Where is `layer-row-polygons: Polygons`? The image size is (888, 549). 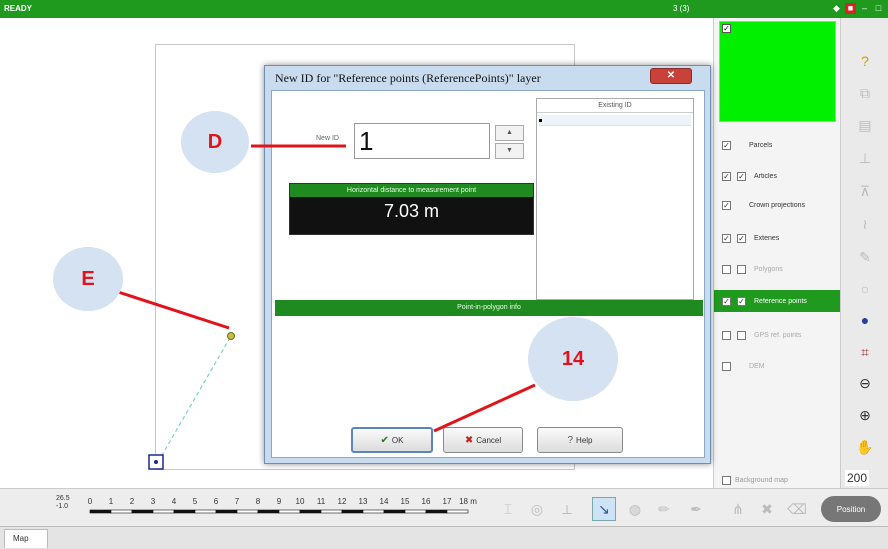
layer-row-polygons: Polygons is located at coordinates (777, 269).